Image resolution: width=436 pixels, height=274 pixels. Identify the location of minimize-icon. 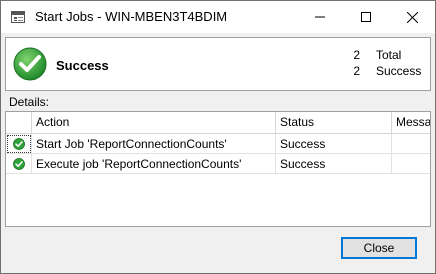
(320, 17).